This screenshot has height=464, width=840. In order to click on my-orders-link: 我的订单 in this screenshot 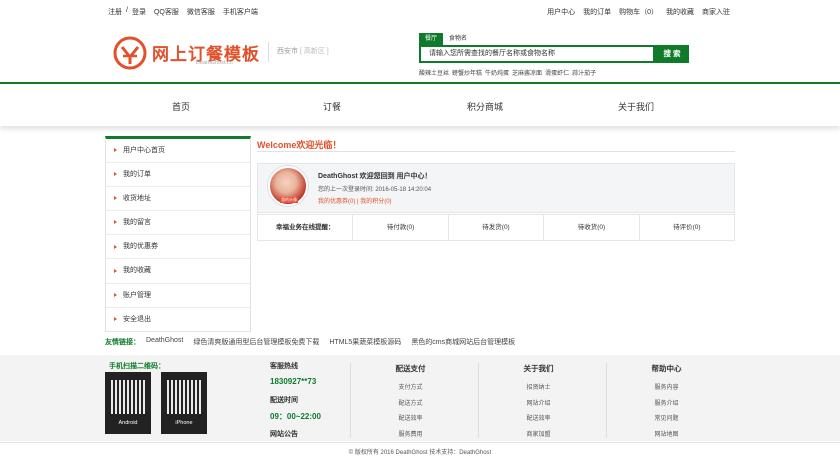, I will do `click(597, 12)`.